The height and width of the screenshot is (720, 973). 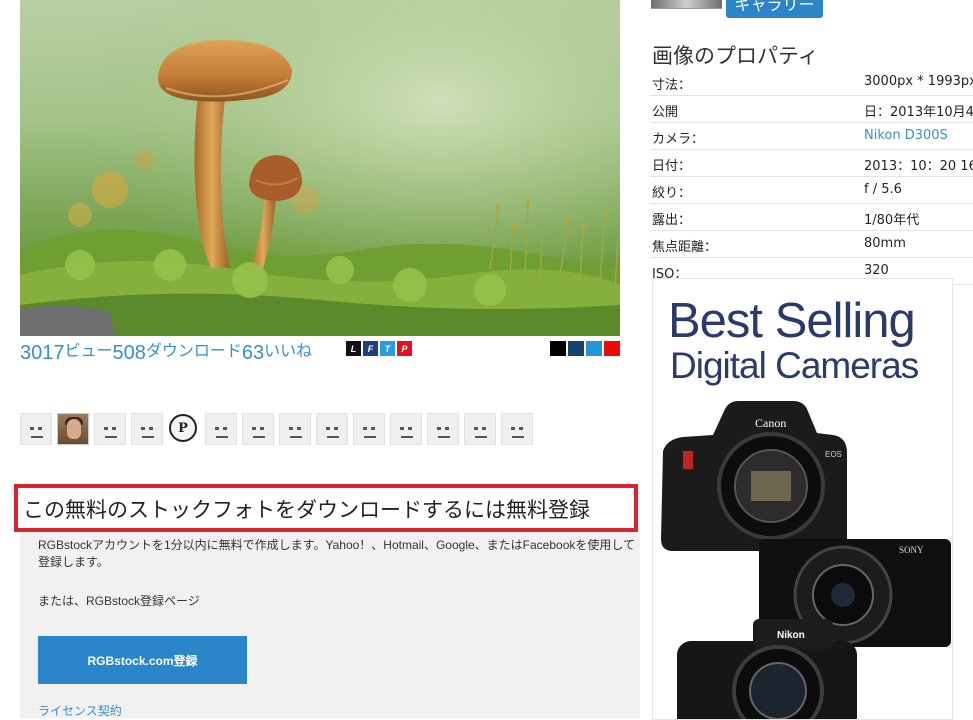 I want to click on property-key: 寸法：, so click(x=672, y=85).